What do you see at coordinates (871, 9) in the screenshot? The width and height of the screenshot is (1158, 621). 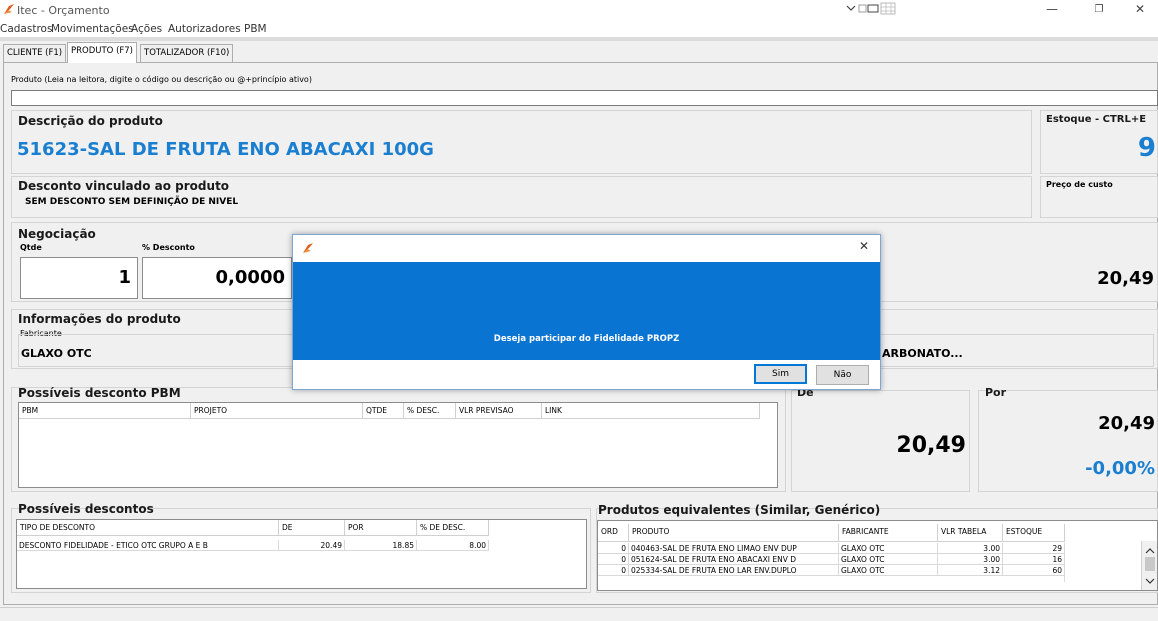 I see `system-tray-icons` at bounding box center [871, 9].